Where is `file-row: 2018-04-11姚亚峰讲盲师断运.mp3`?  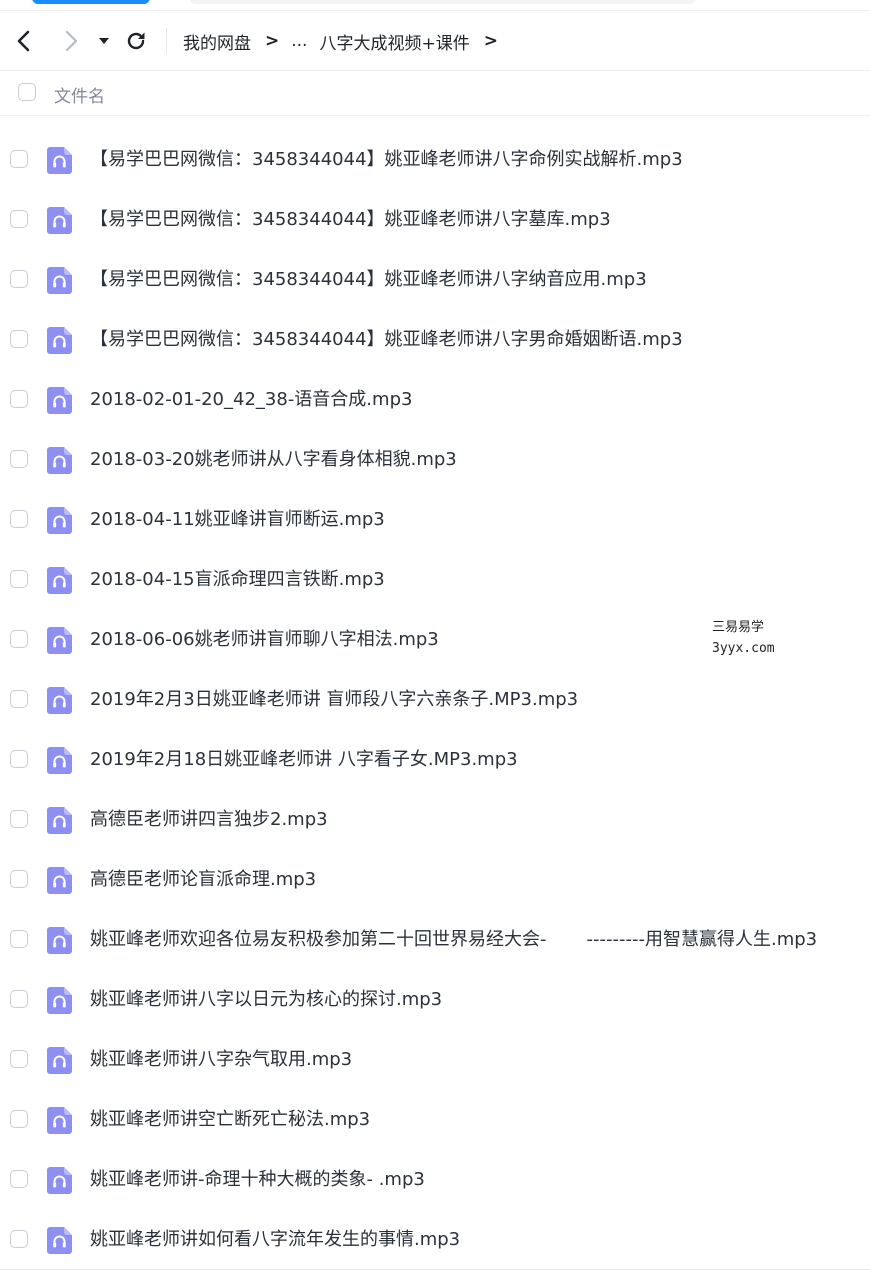 file-row: 2018-04-11姚亚峰讲盲师断运.mp3 is located at coordinates (435, 520).